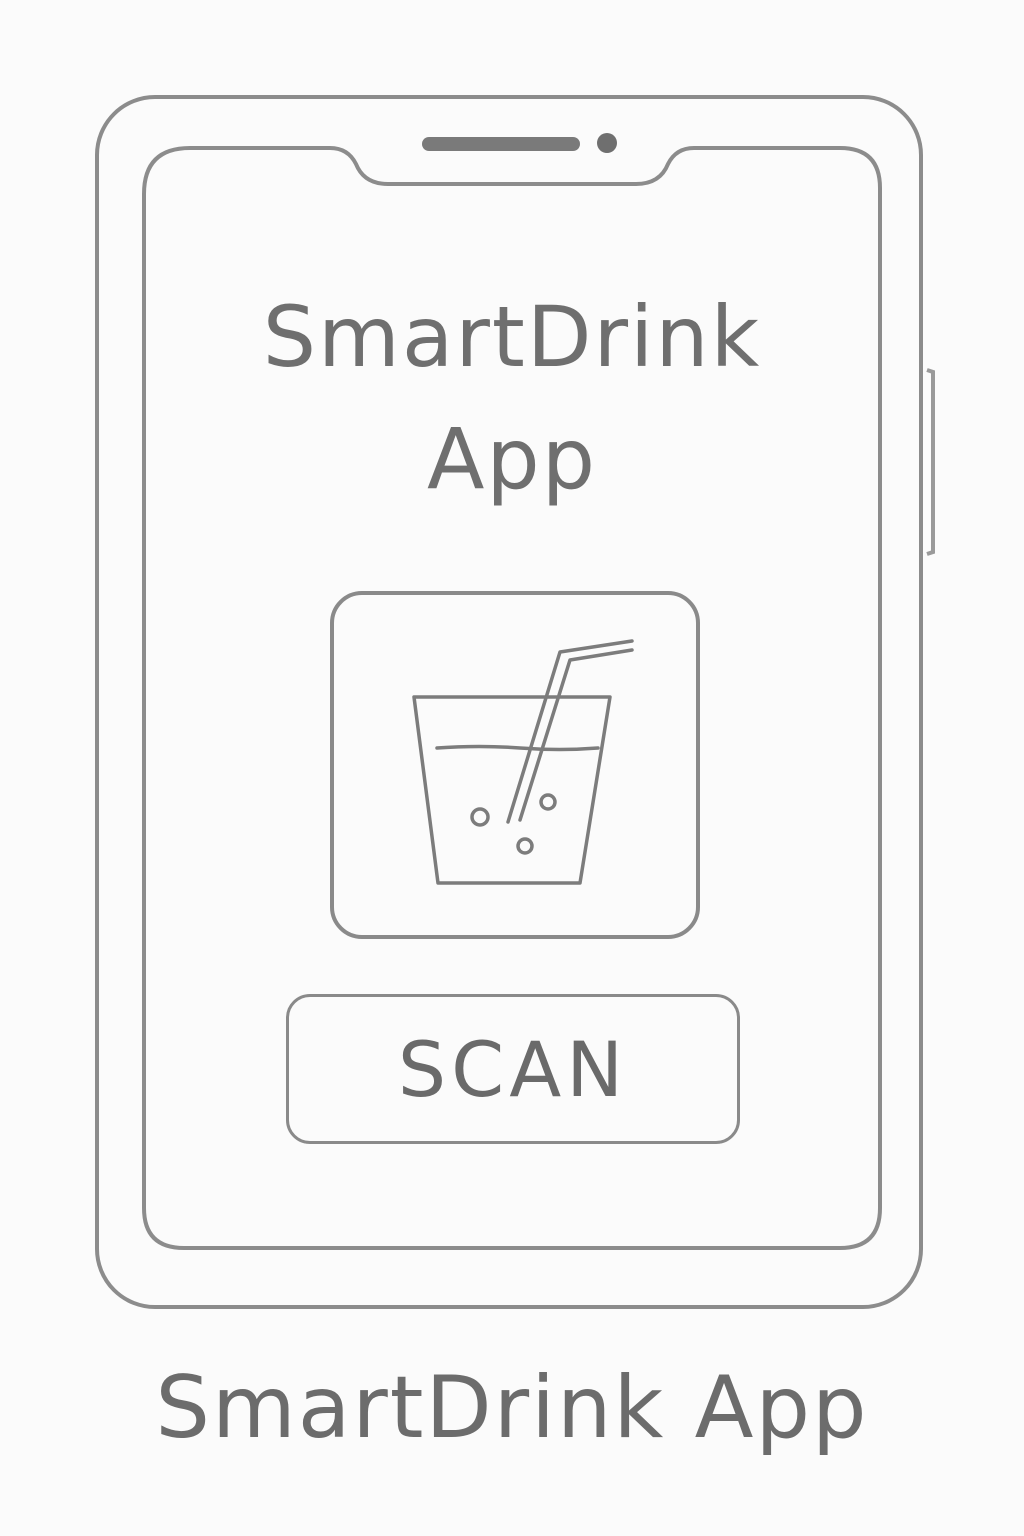 This screenshot has width=1024, height=1536. Describe the element at coordinates (512, 398) in the screenshot. I see `app-title: SmartDrink App` at that location.